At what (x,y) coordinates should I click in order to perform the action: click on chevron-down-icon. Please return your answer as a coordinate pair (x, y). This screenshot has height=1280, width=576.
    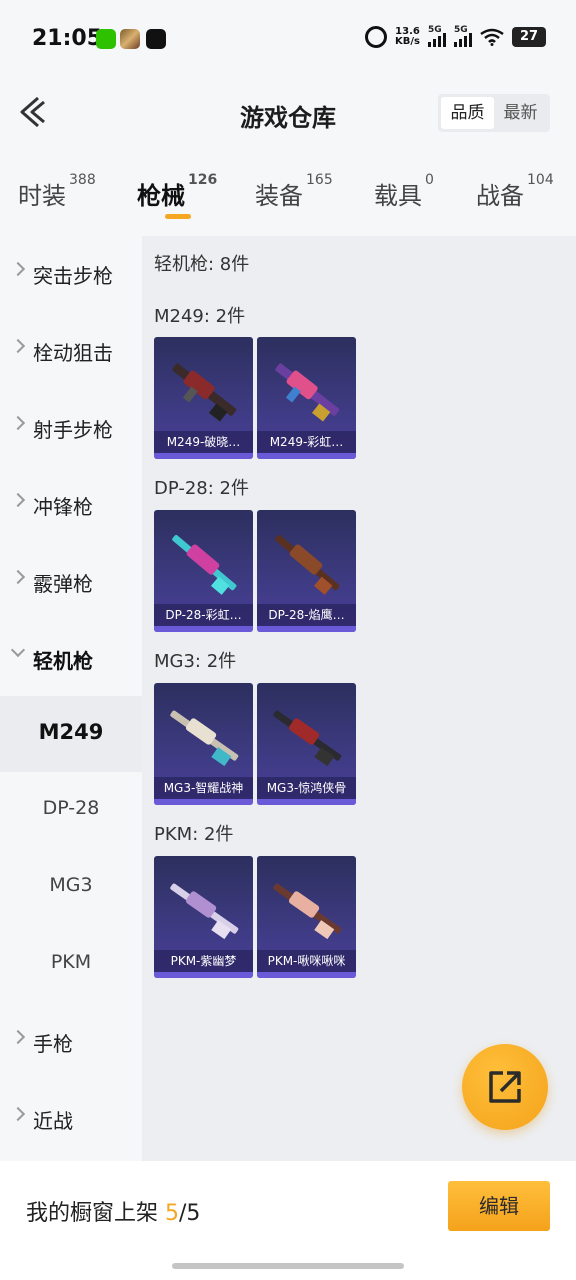
    Looking at the image, I should click on (18, 650).